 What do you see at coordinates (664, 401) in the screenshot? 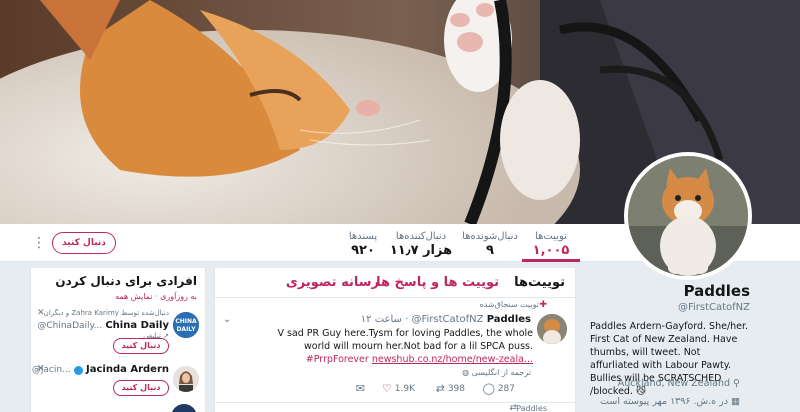
I see `profile-joined-text: در ه.ش. ۱۳۹۶ مهر پیوسته است` at bounding box center [664, 401].